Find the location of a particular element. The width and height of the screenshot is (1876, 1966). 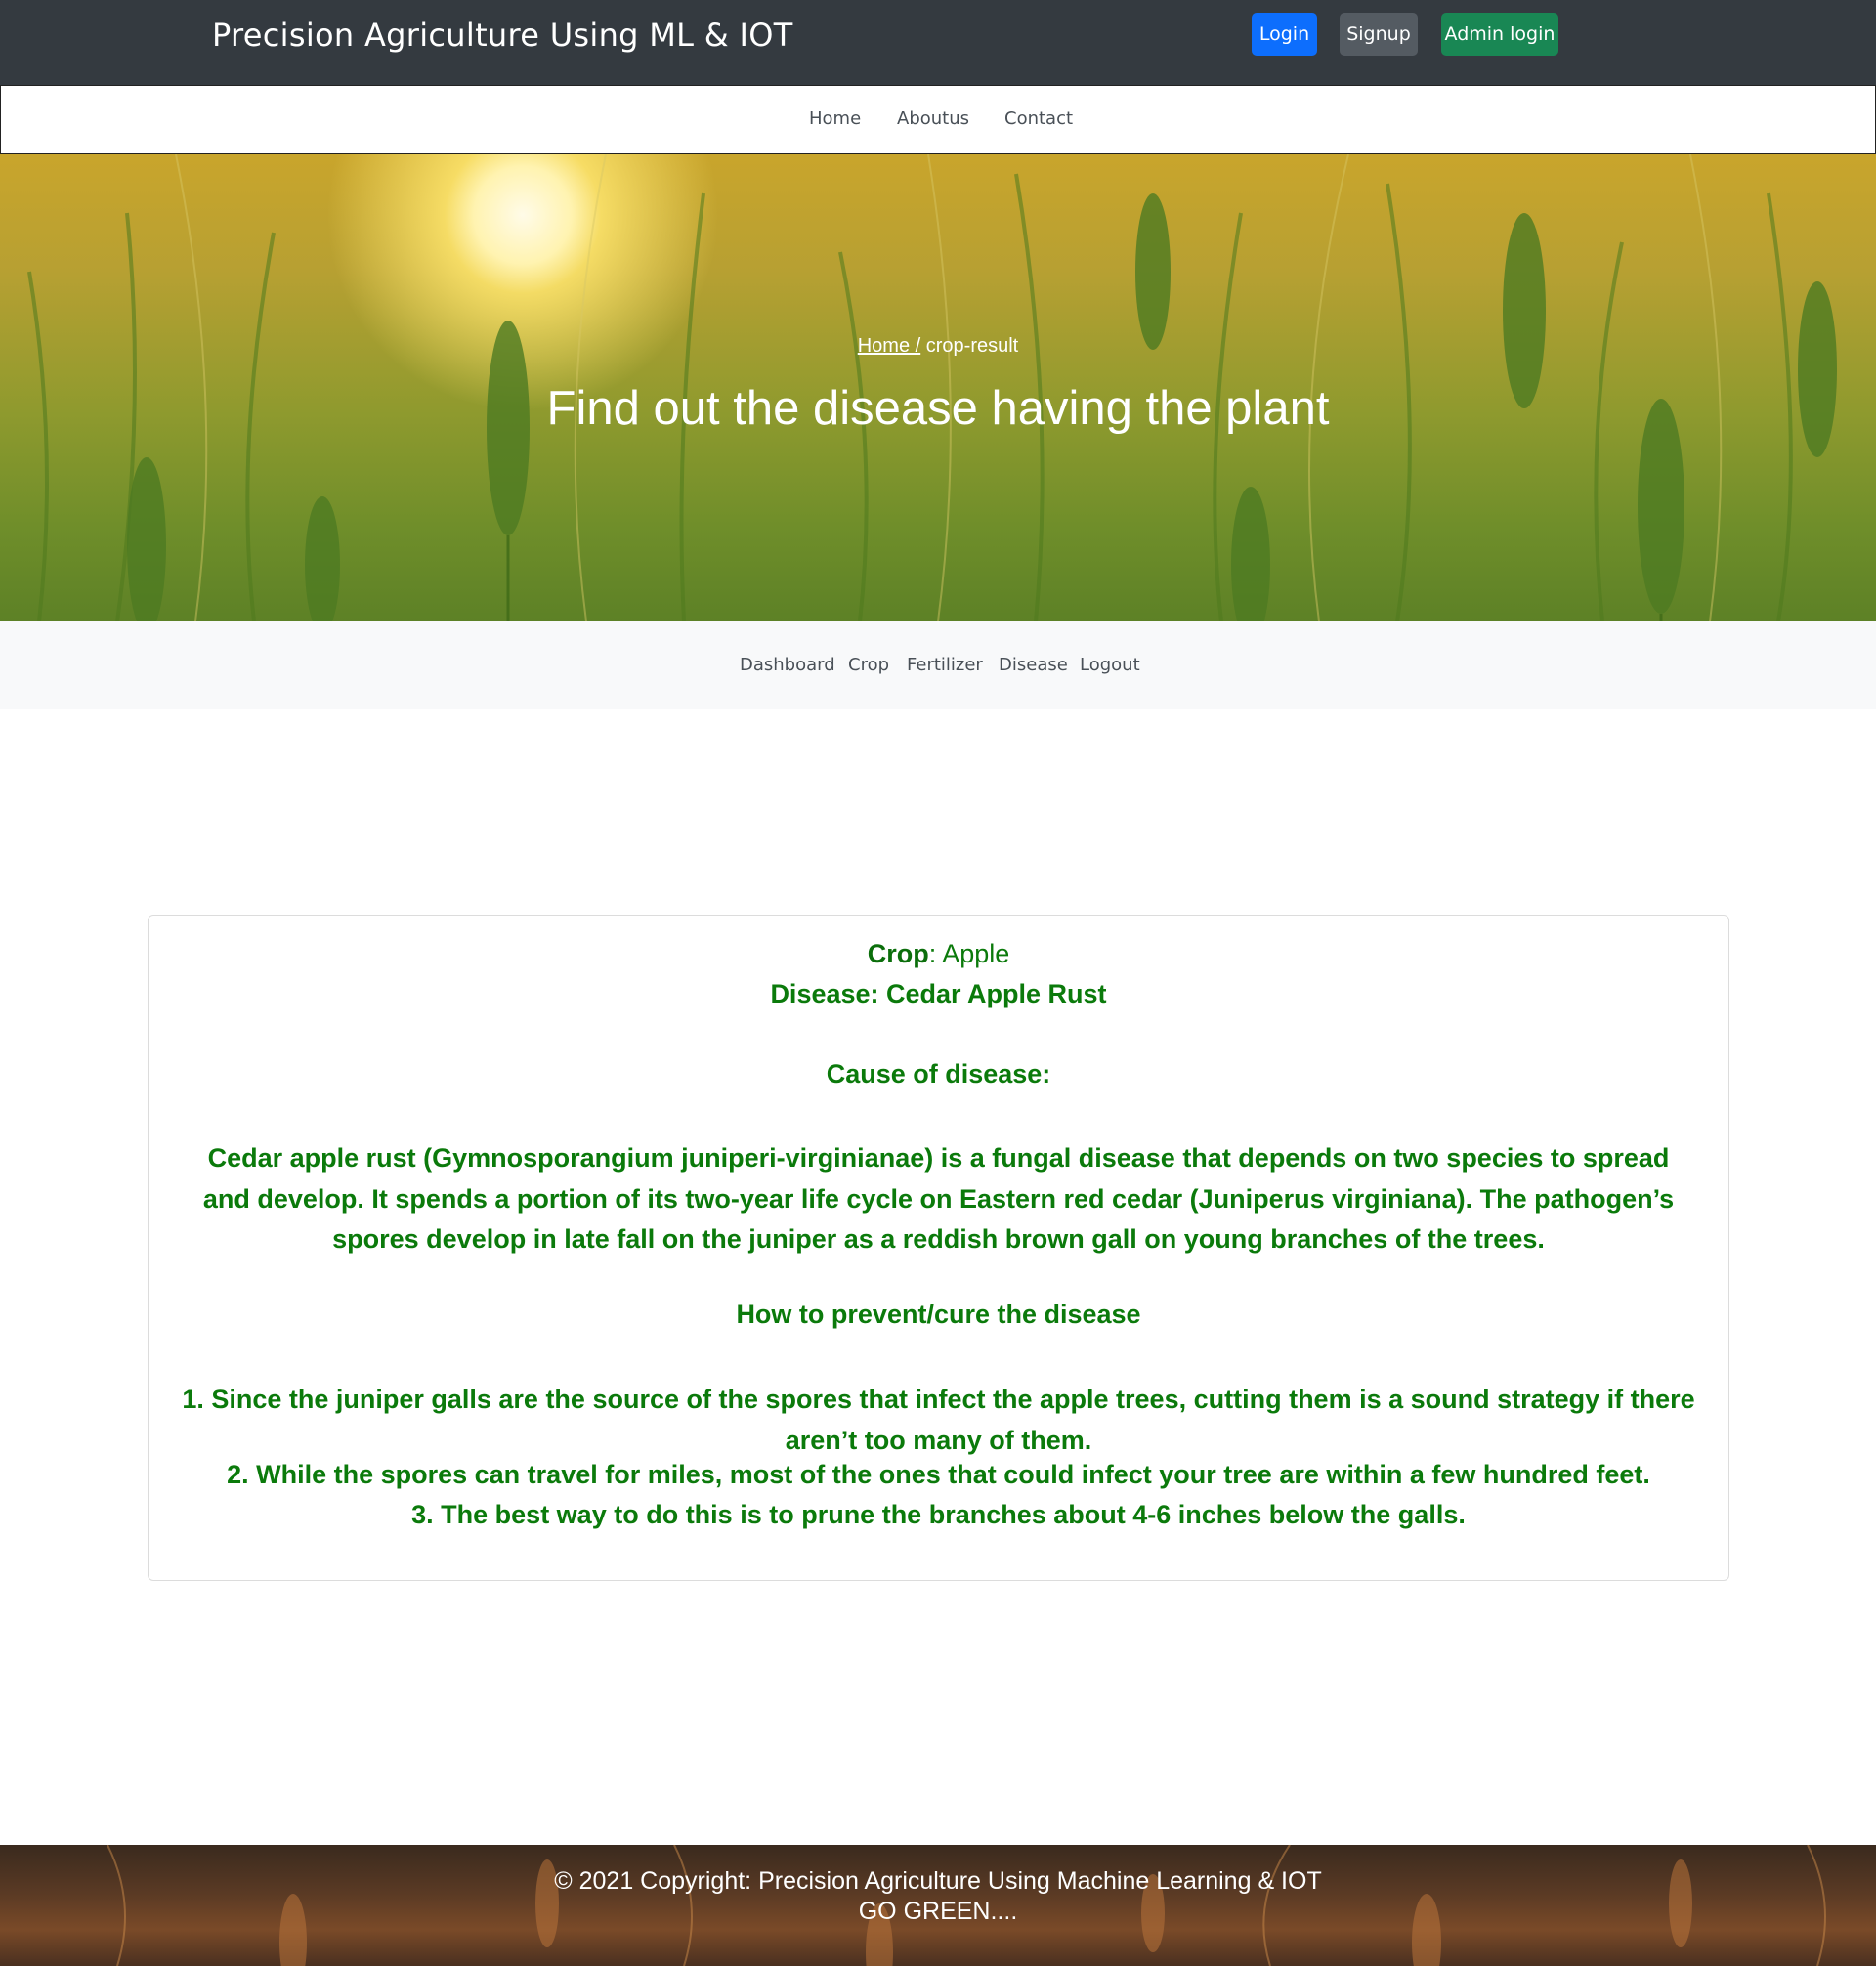

breadcrumb-home-link: Home / is located at coordinates (889, 346).